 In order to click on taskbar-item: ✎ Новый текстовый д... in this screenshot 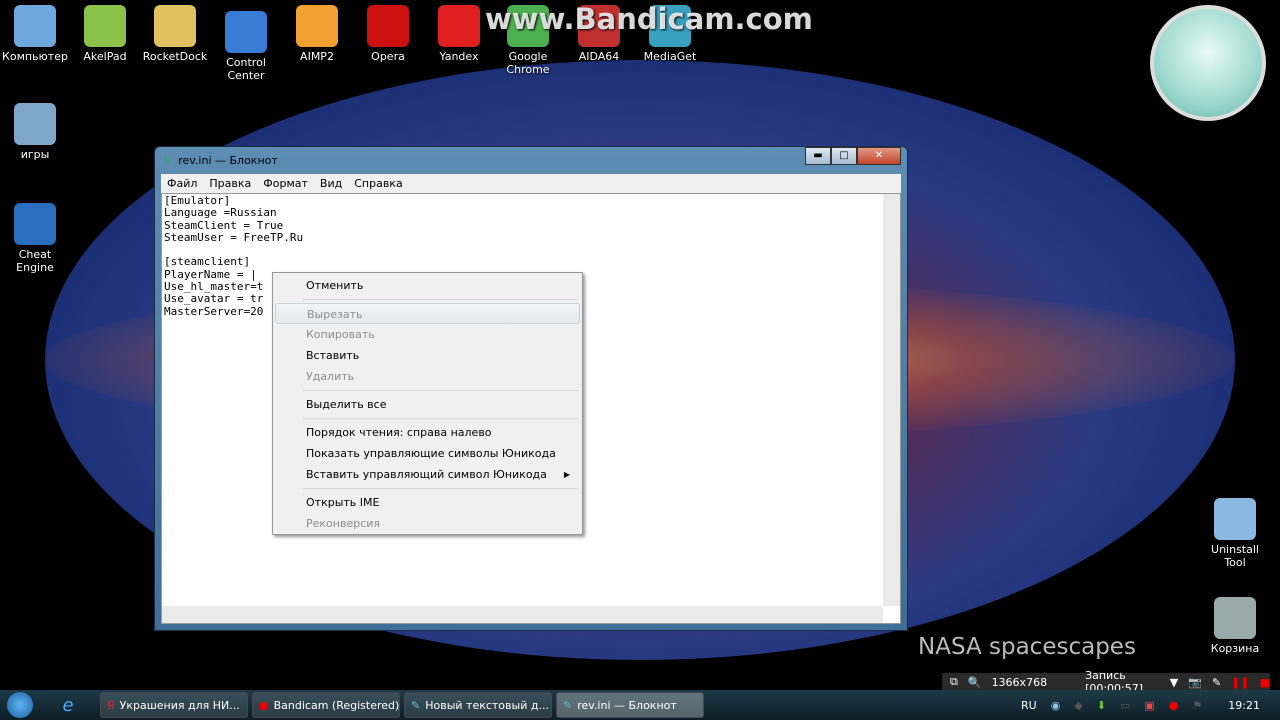, I will do `click(478, 705)`.